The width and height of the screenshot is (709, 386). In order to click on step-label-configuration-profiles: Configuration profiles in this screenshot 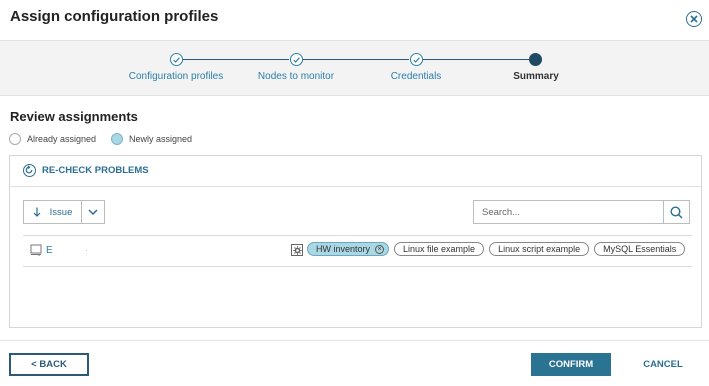, I will do `click(176, 76)`.